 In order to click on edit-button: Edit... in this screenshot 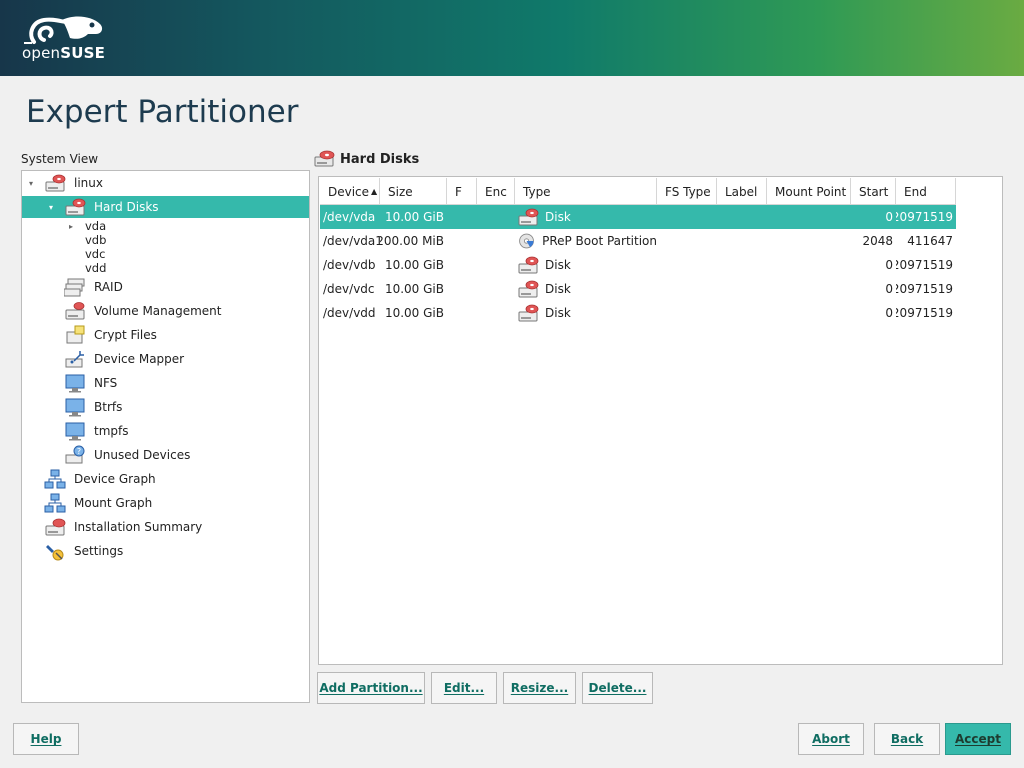, I will do `click(464, 688)`.